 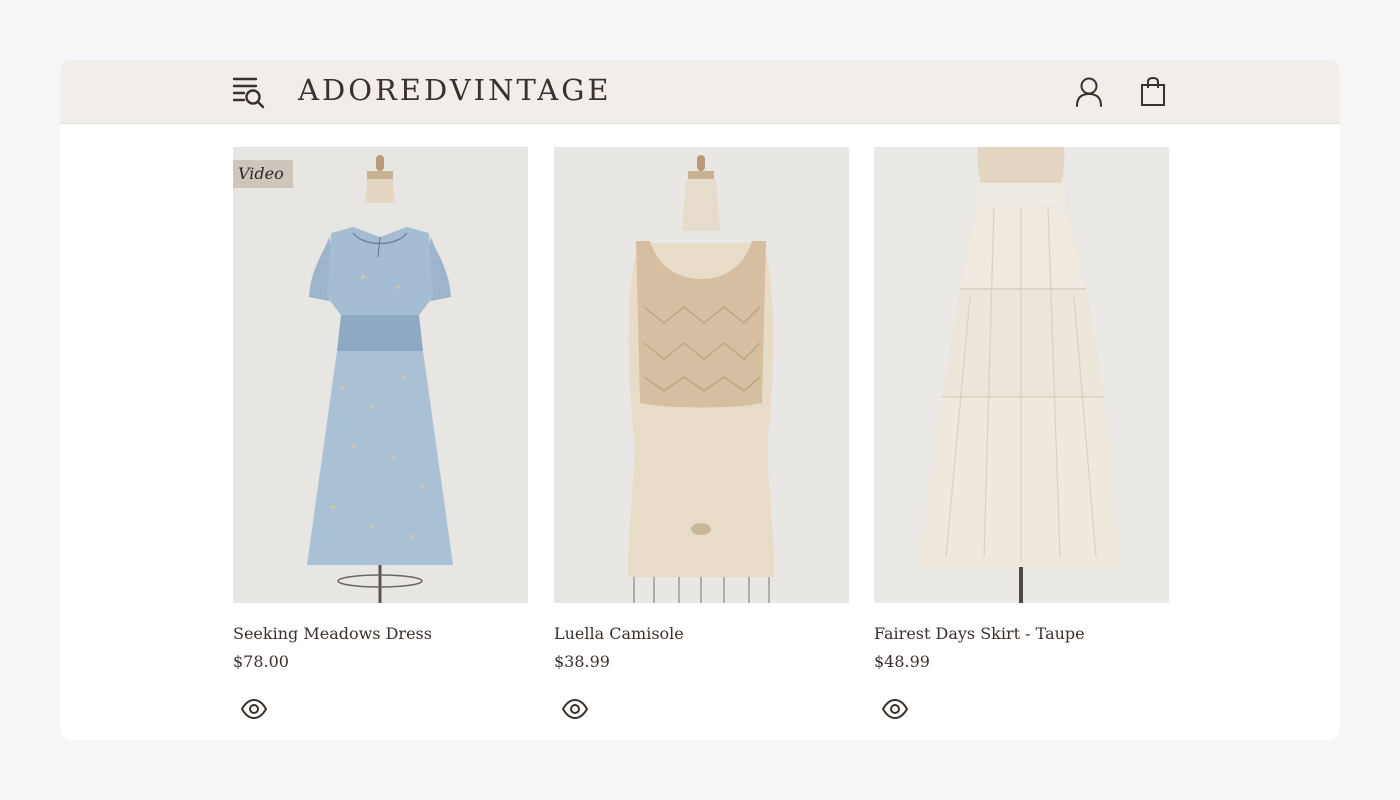 What do you see at coordinates (700, 92) in the screenshot?
I see `site-header: ADOREDVINTAGE` at bounding box center [700, 92].